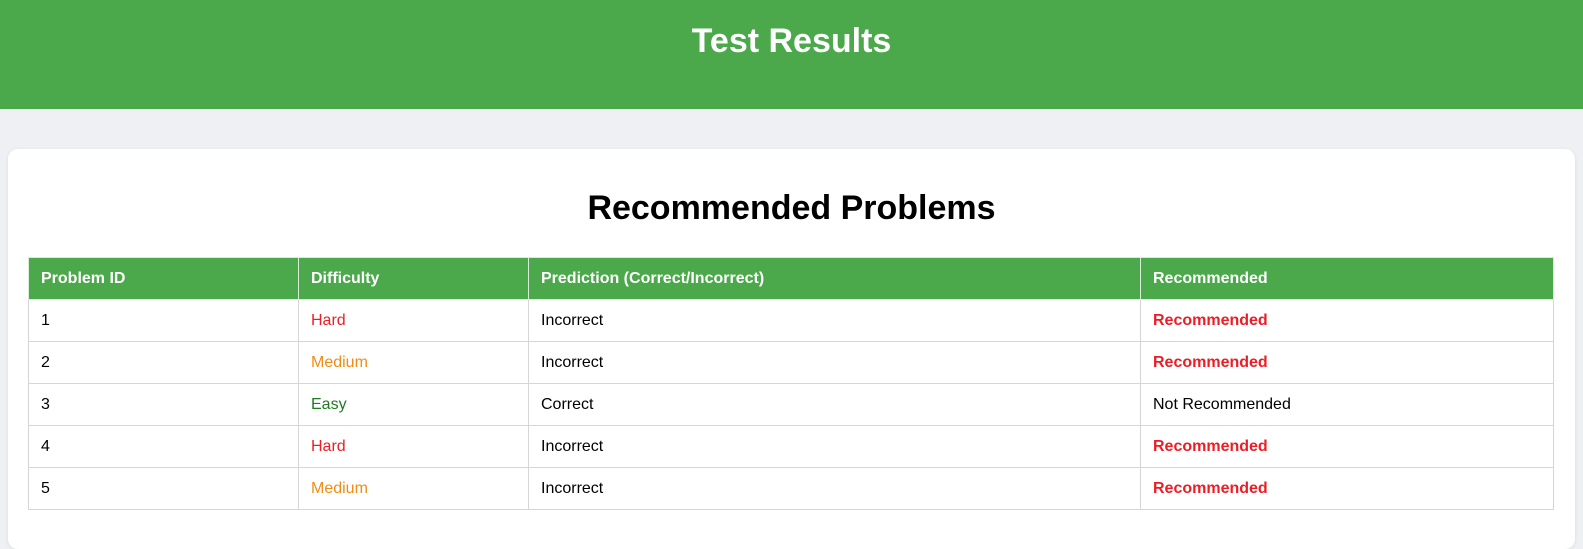 The image size is (1583, 549). I want to click on table-row: 4 Hard Incorrect Recommended, so click(791, 446).